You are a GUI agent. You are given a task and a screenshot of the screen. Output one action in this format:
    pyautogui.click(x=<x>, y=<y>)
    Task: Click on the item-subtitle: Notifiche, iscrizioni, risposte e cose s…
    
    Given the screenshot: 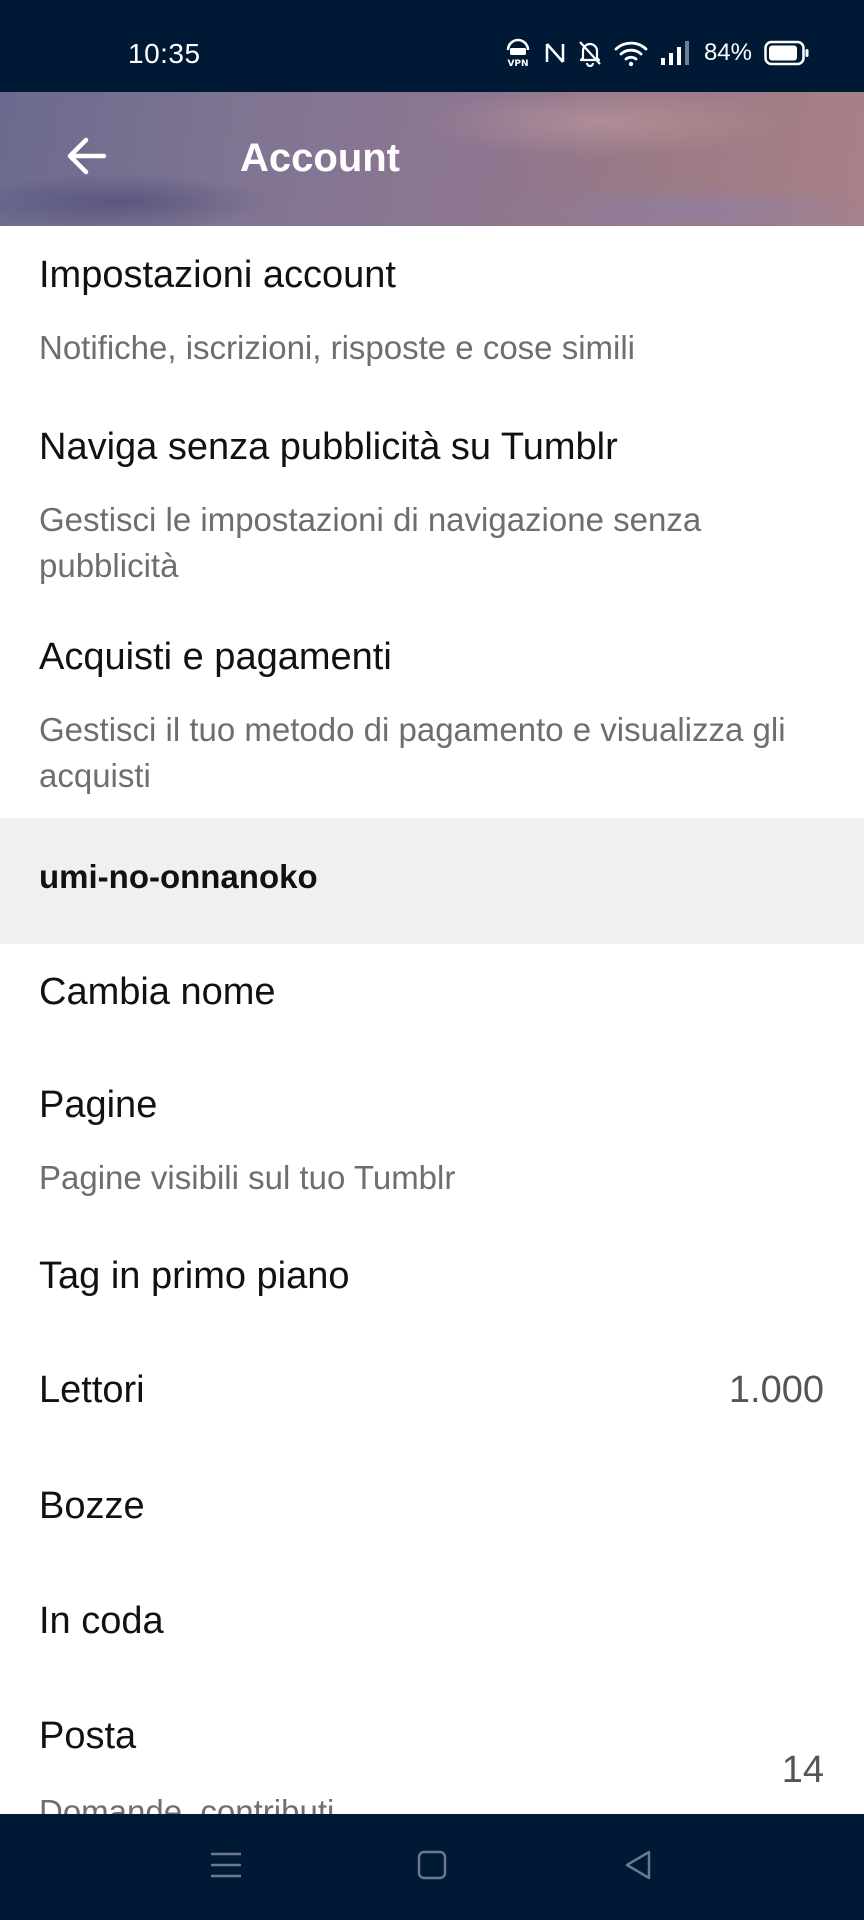 What is the action you would take?
    pyautogui.click(x=337, y=347)
    